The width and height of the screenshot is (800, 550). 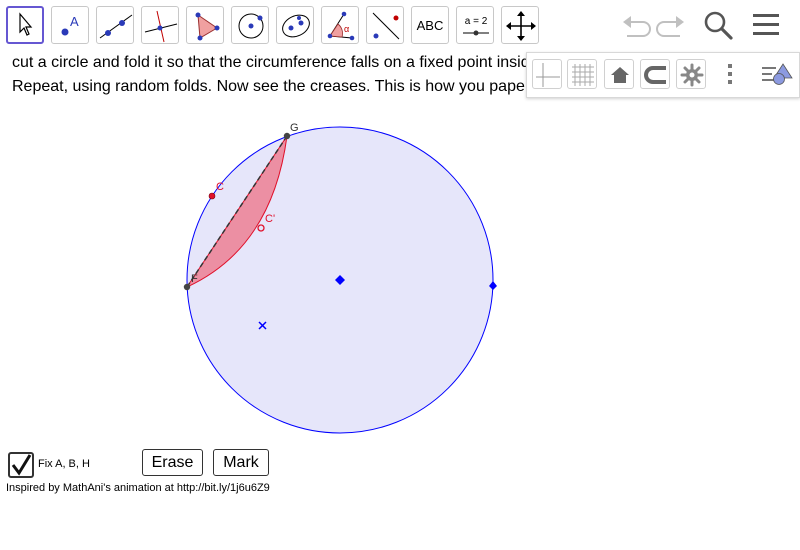 I want to click on point-F, so click(x=187, y=287).